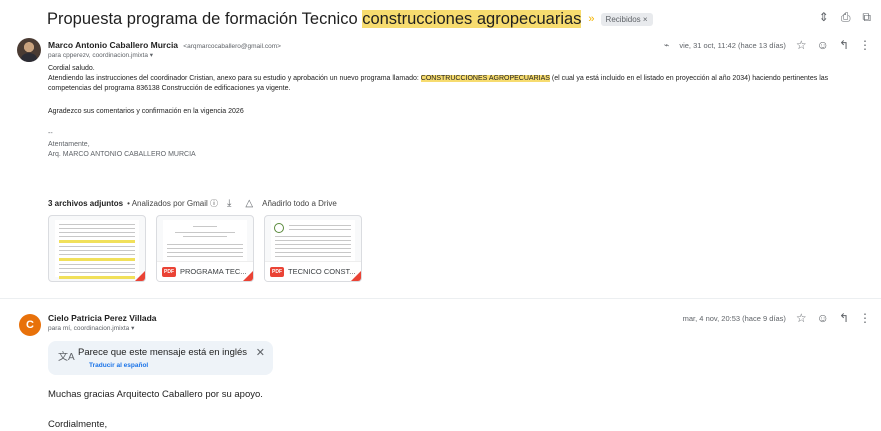 The image size is (881, 431). I want to click on spreadsheet-preview, so click(97, 249).